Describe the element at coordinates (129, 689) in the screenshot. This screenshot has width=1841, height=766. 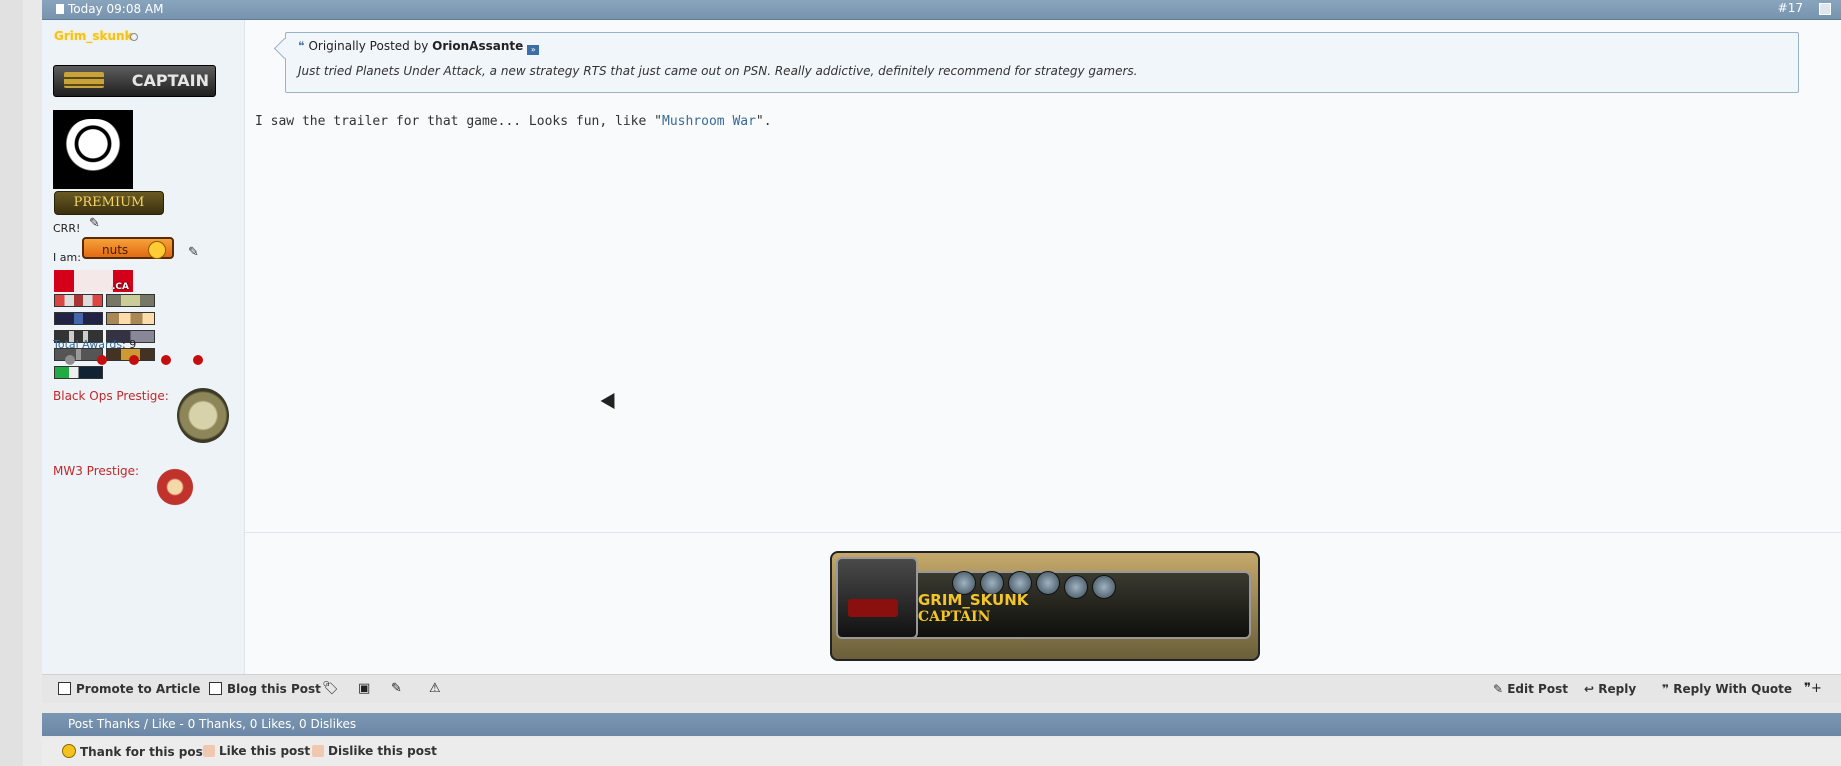
I see `promote-to-article-button: Promote to Article` at that location.